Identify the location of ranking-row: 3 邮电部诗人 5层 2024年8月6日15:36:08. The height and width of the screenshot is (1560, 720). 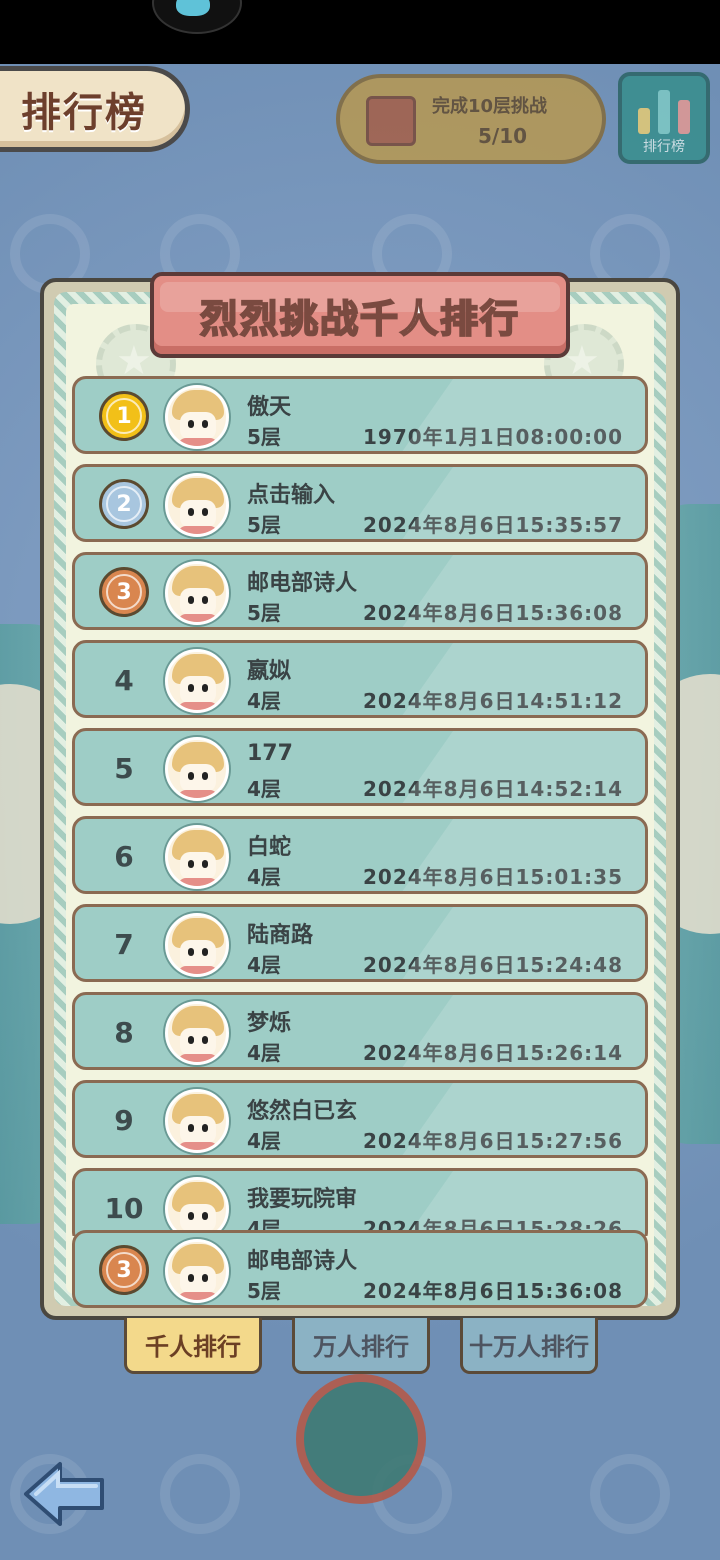
(360, 591).